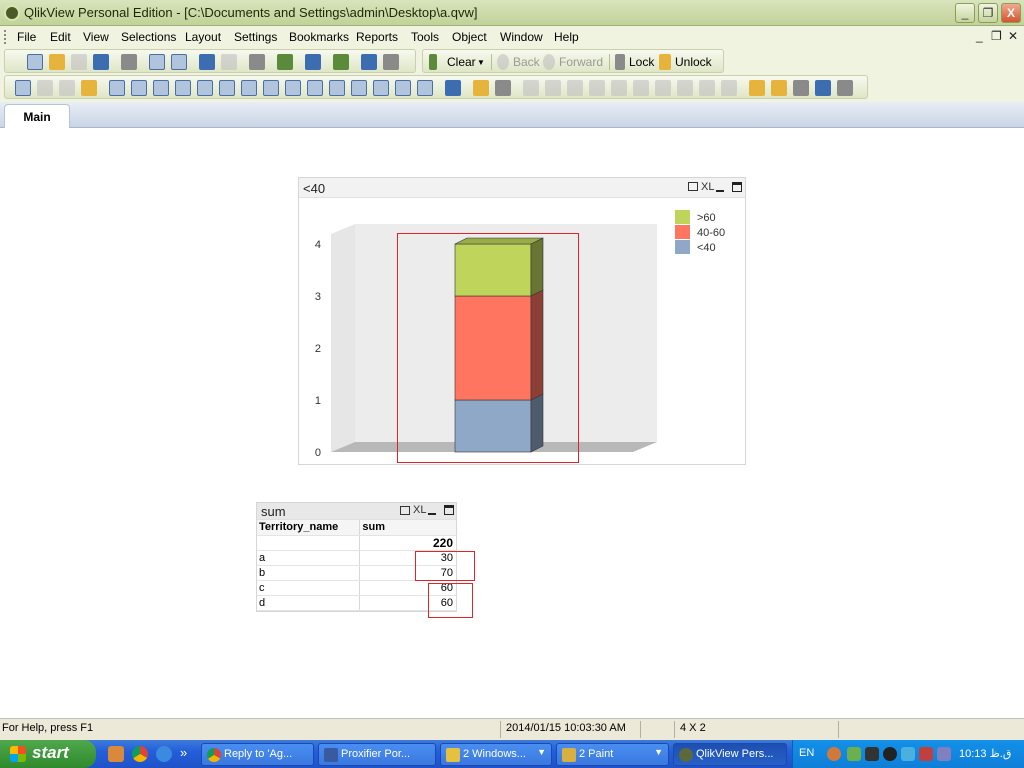 This screenshot has height=768, width=1024. Describe the element at coordinates (566, 37) in the screenshot. I see `menu-help: Help` at that location.